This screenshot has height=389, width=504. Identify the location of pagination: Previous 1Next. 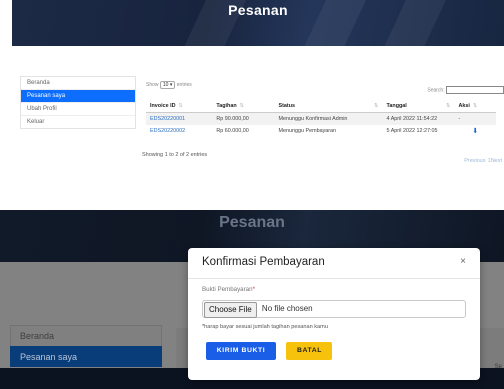
(482, 161).